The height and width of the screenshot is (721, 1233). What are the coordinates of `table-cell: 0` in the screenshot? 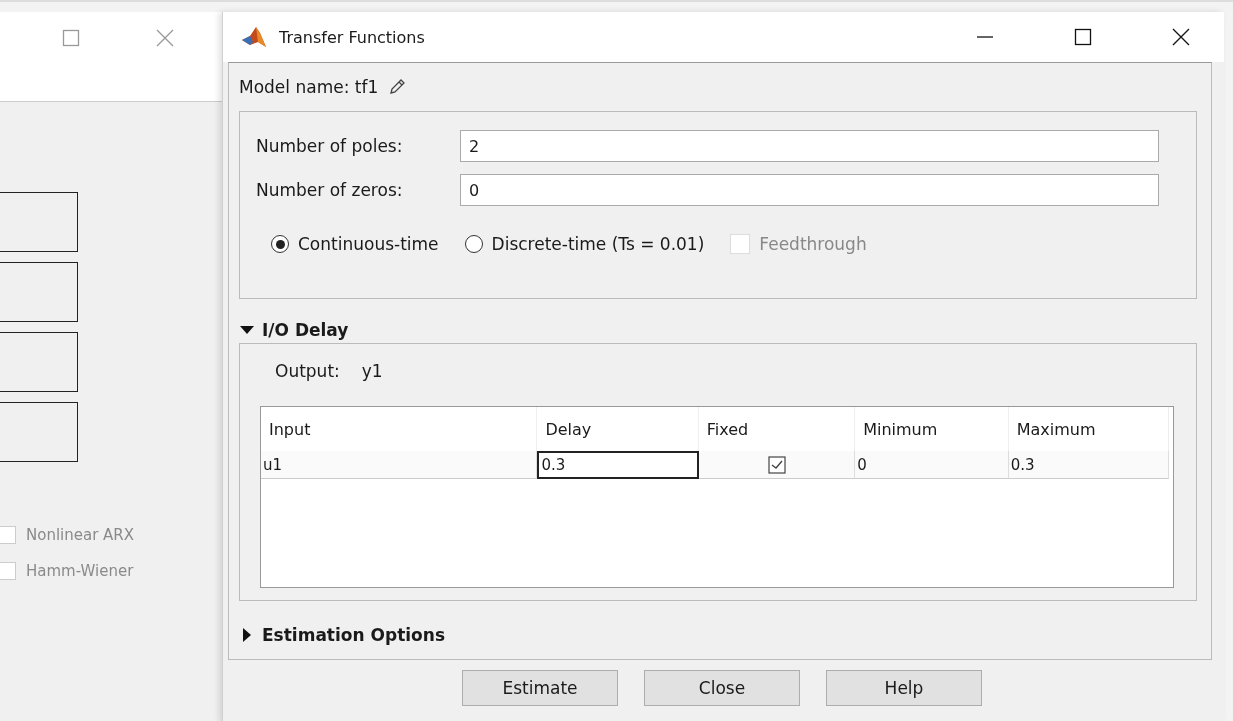 It's located at (932, 465).